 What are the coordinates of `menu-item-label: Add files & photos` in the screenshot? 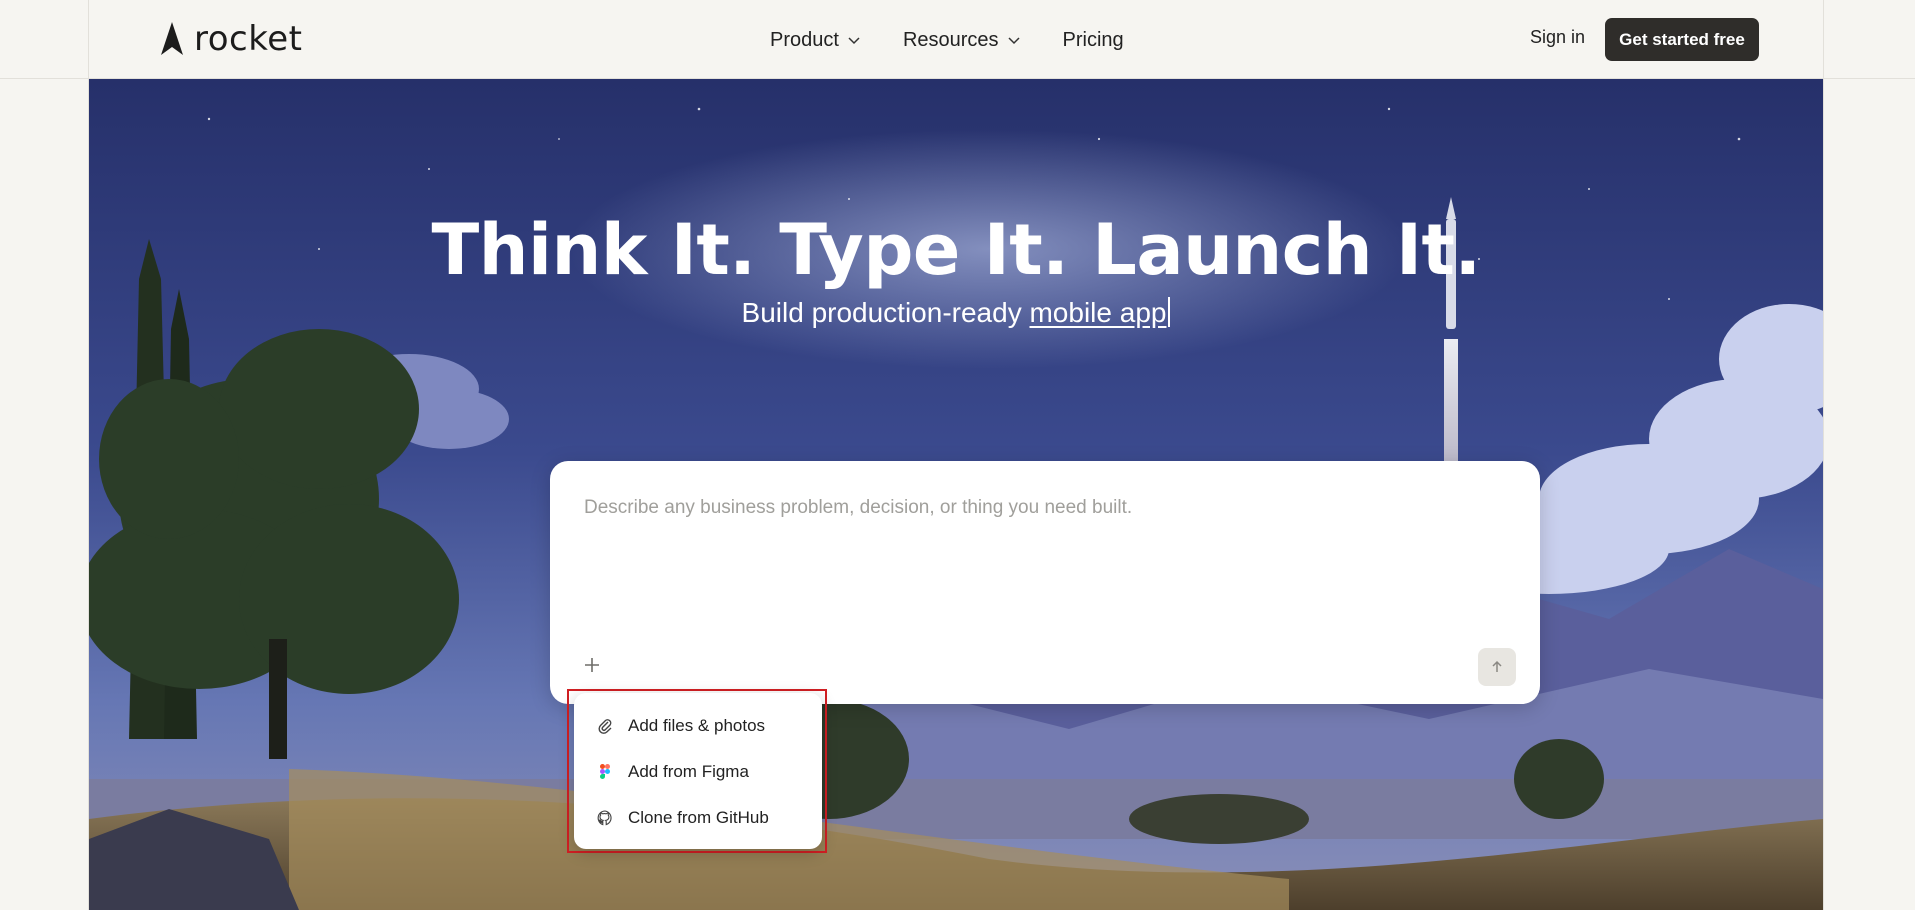 It's located at (697, 725).